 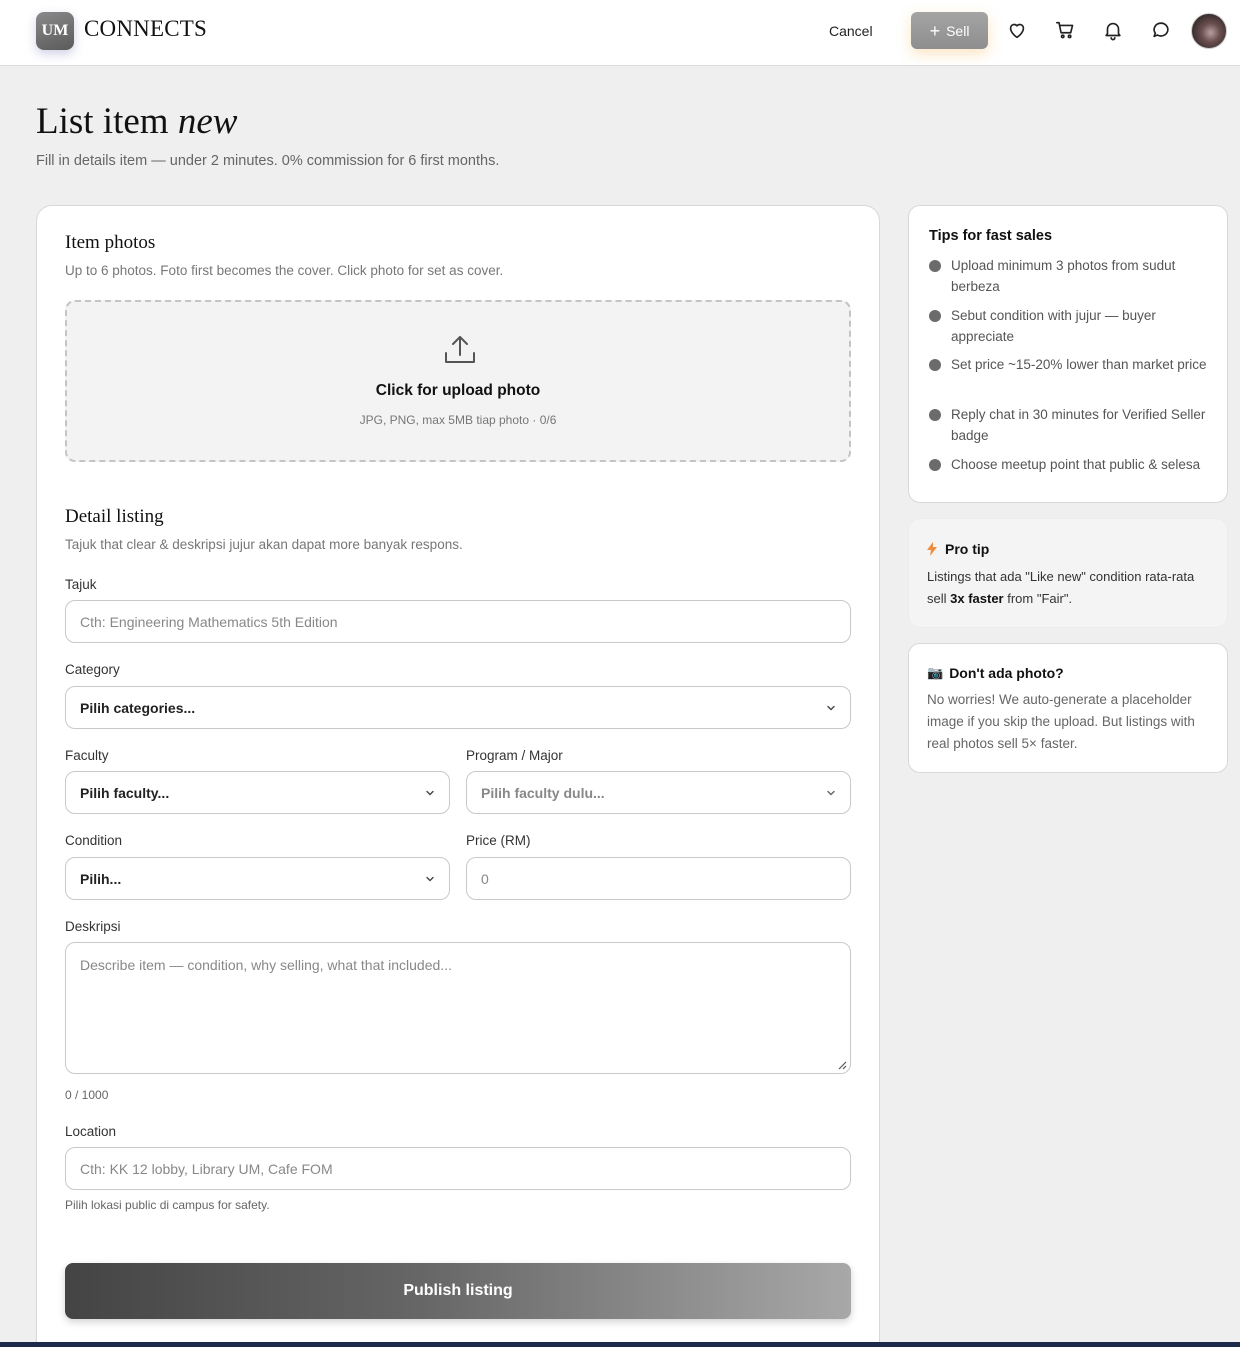 What do you see at coordinates (958, 30) in the screenshot?
I see `sell-button-label: Sell` at bounding box center [958, 30].